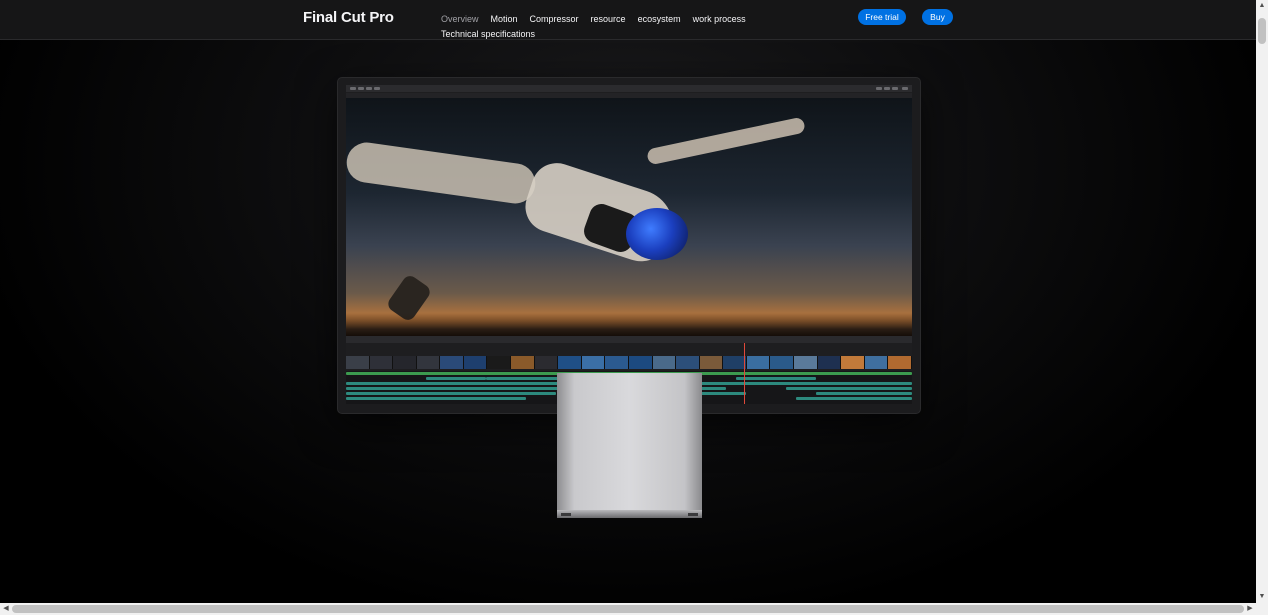  What do you see at coordinates (608, 19) in the screenshot?
I see `nav-link-resource: resource` at bounding box center [608, 19].